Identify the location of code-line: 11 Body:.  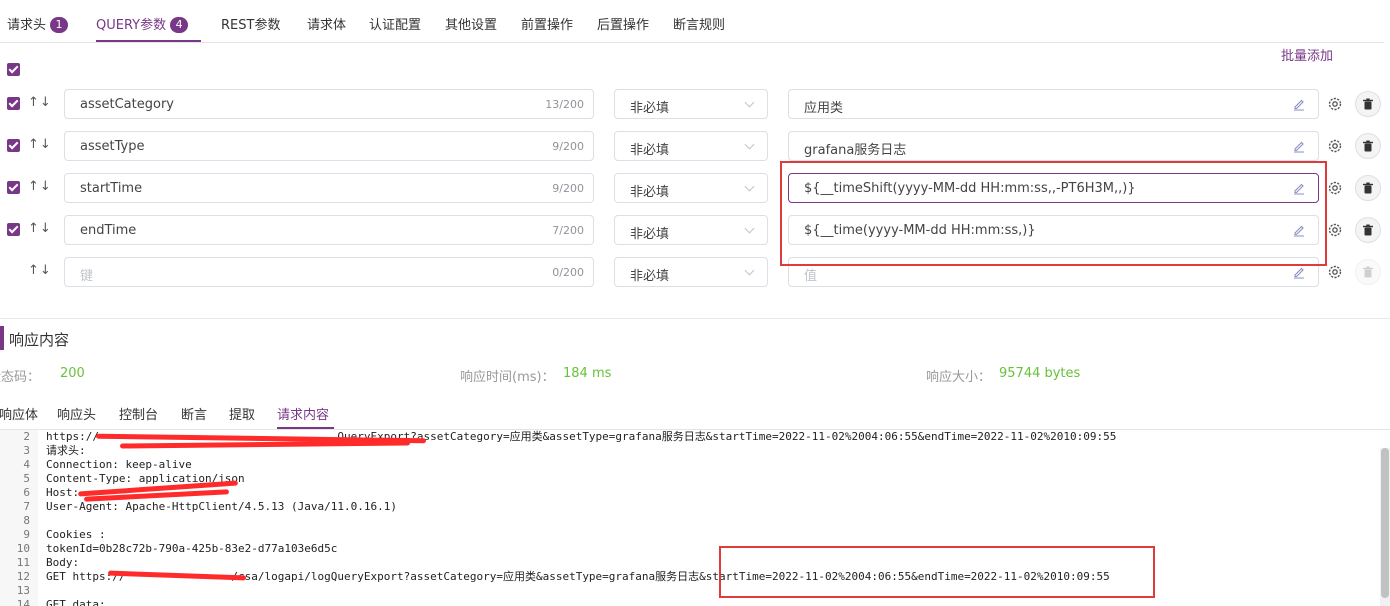
(48, 562).